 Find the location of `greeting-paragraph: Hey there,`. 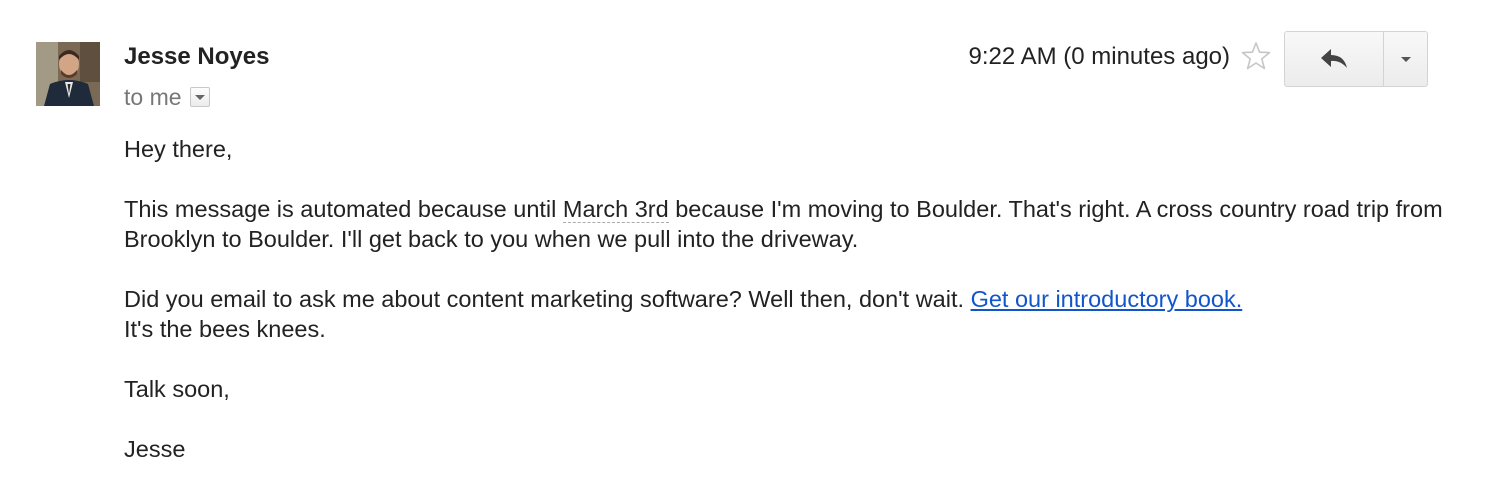

greeting-paragraph: Hey there, is located at coordinates (178, 149).